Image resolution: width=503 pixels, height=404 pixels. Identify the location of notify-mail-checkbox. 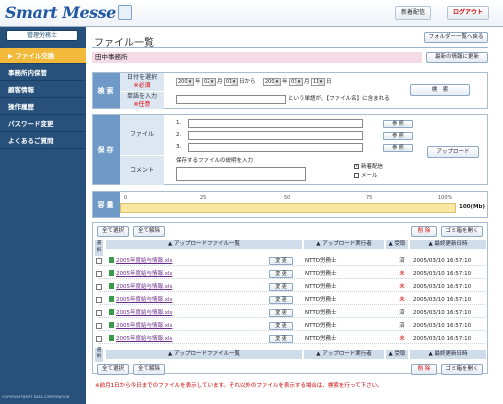
(356, 175).